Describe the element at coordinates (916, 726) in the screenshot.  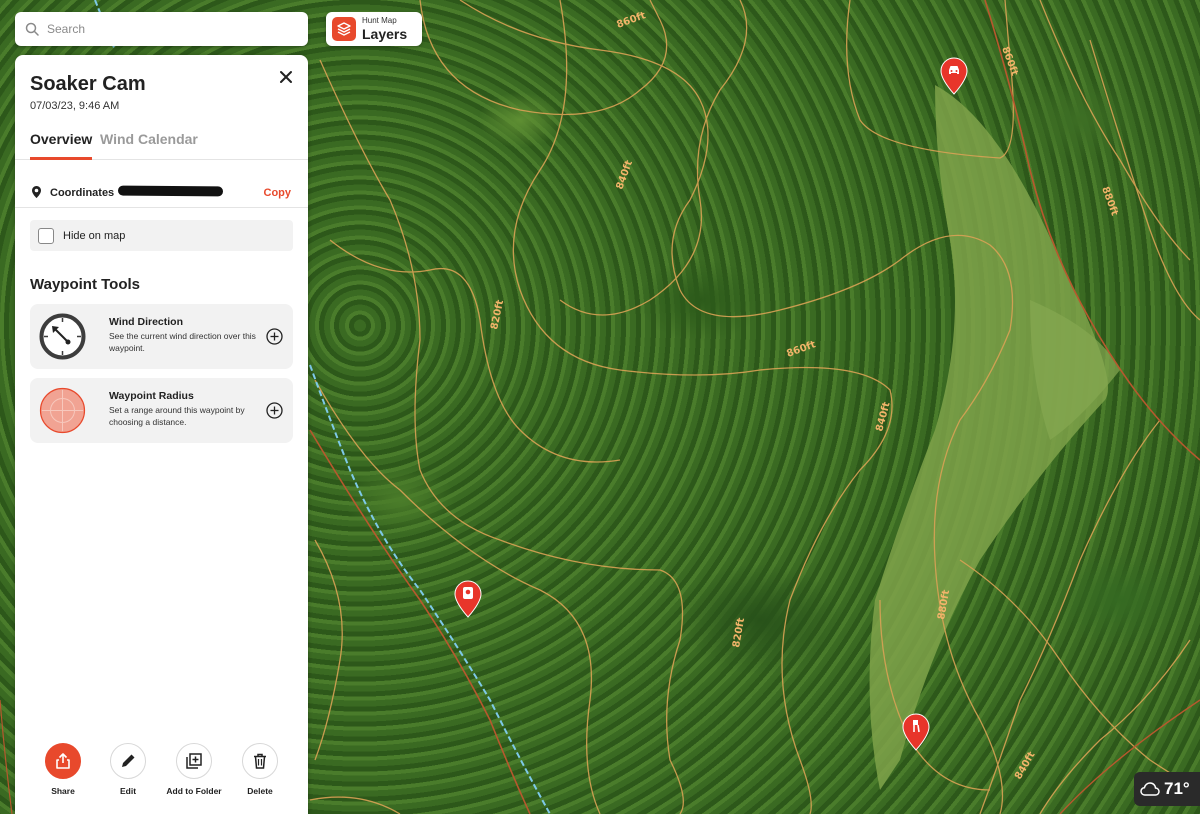
I see `stand-icon` at that location.